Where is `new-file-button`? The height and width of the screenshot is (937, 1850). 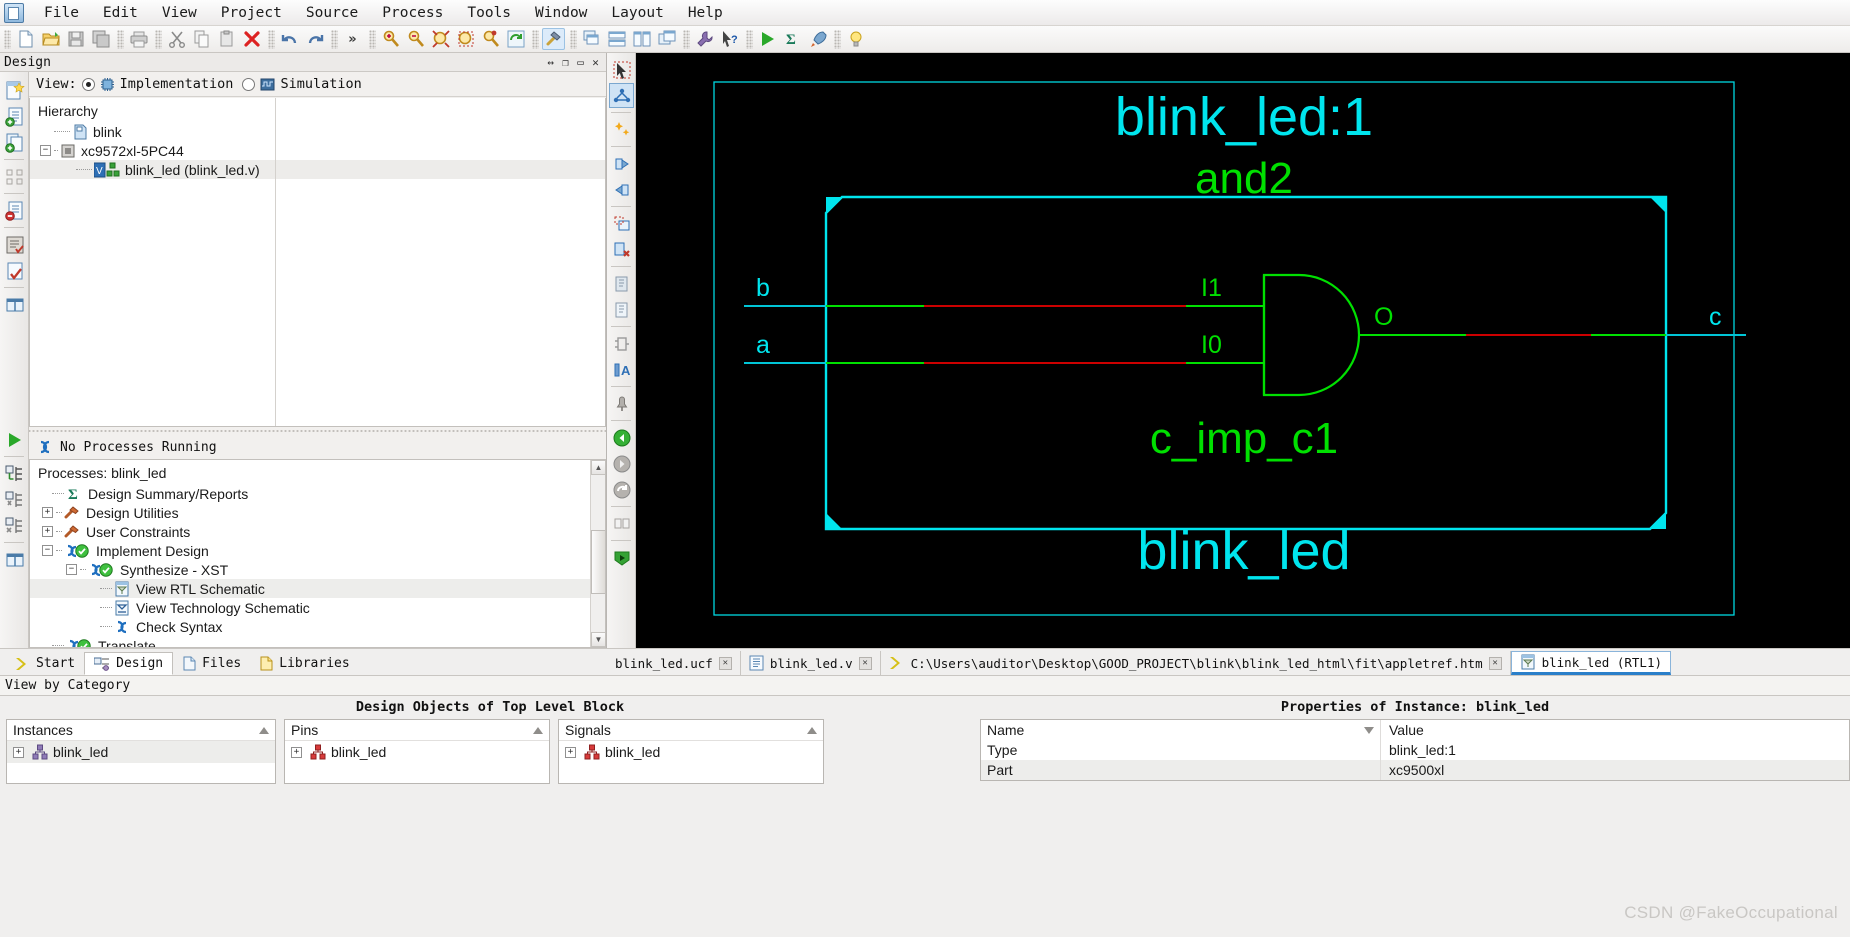
new-file-button is located at coordinates (25, 39).